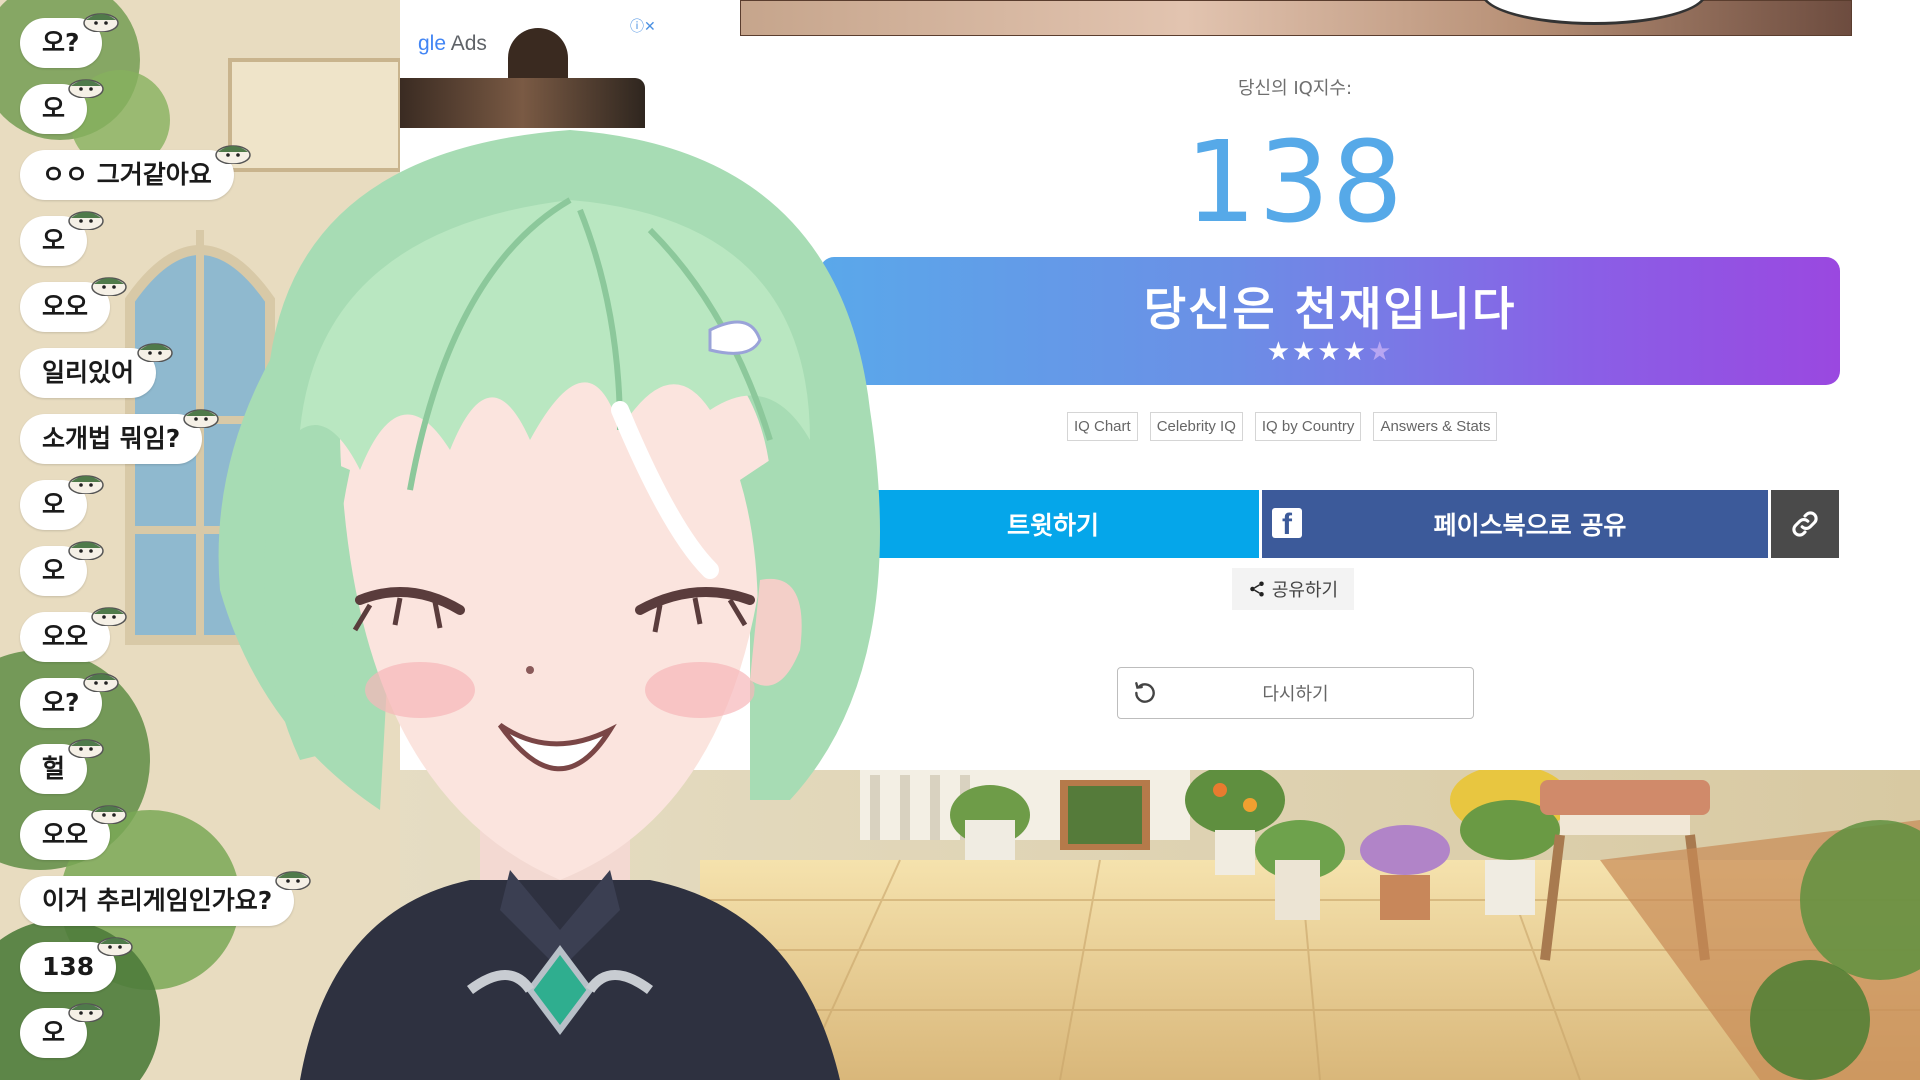 The image size is (1920, 1080). I want to click on chat-message-text: ㅇㅇ 그거같아요, so click(127, 175).